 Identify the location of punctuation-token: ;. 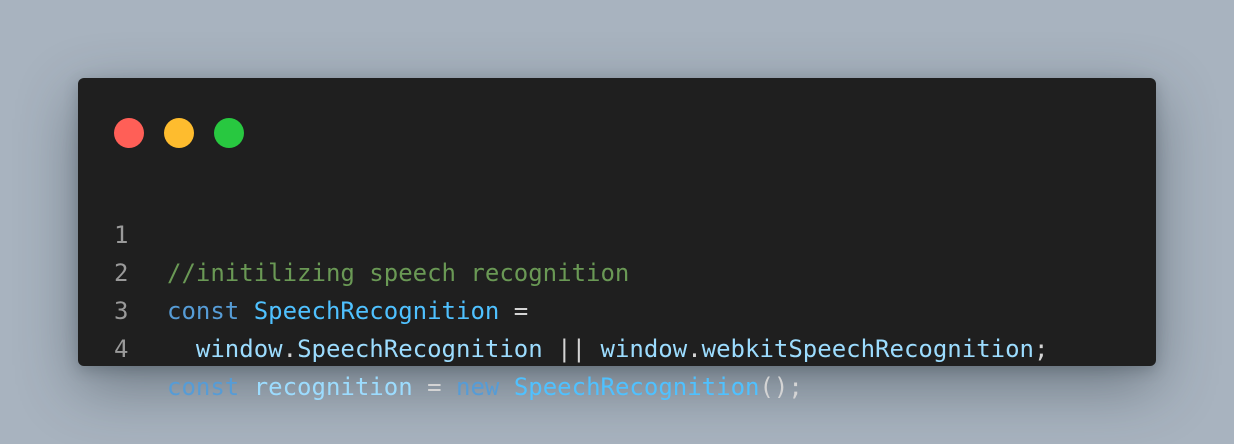
(1041, 349).